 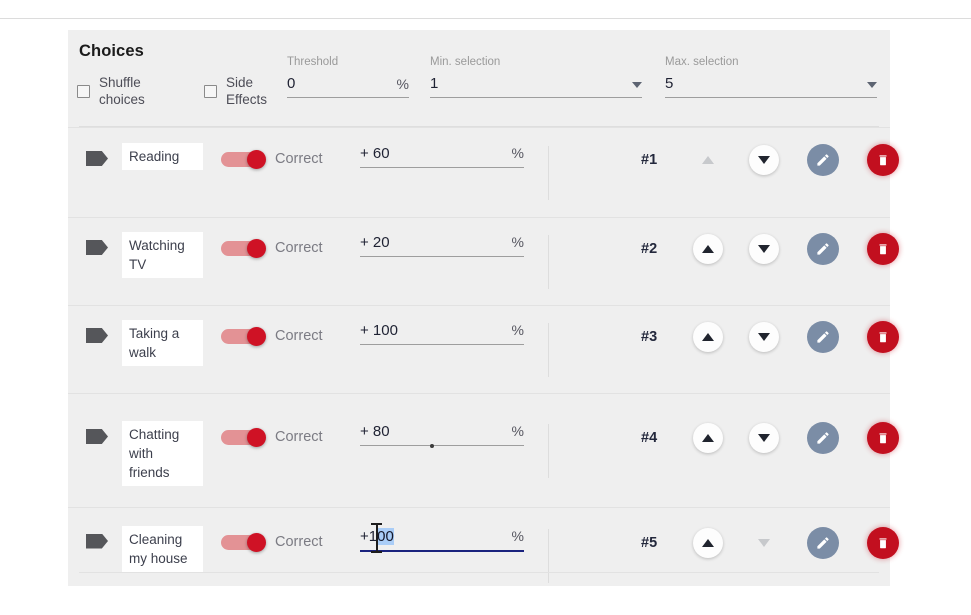 What do you see at coordinates (379, 330) in the screenshot?
I see `choice-score-text: + 100` at bounding box center [379, 330].